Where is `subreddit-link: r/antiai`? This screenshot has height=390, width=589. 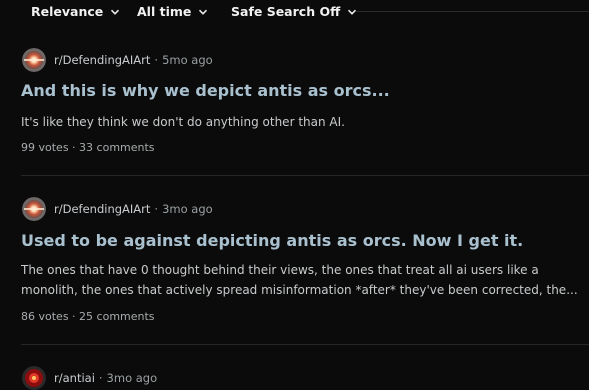 subreddit-link: r/antiai is located at coordinates (74, 378).